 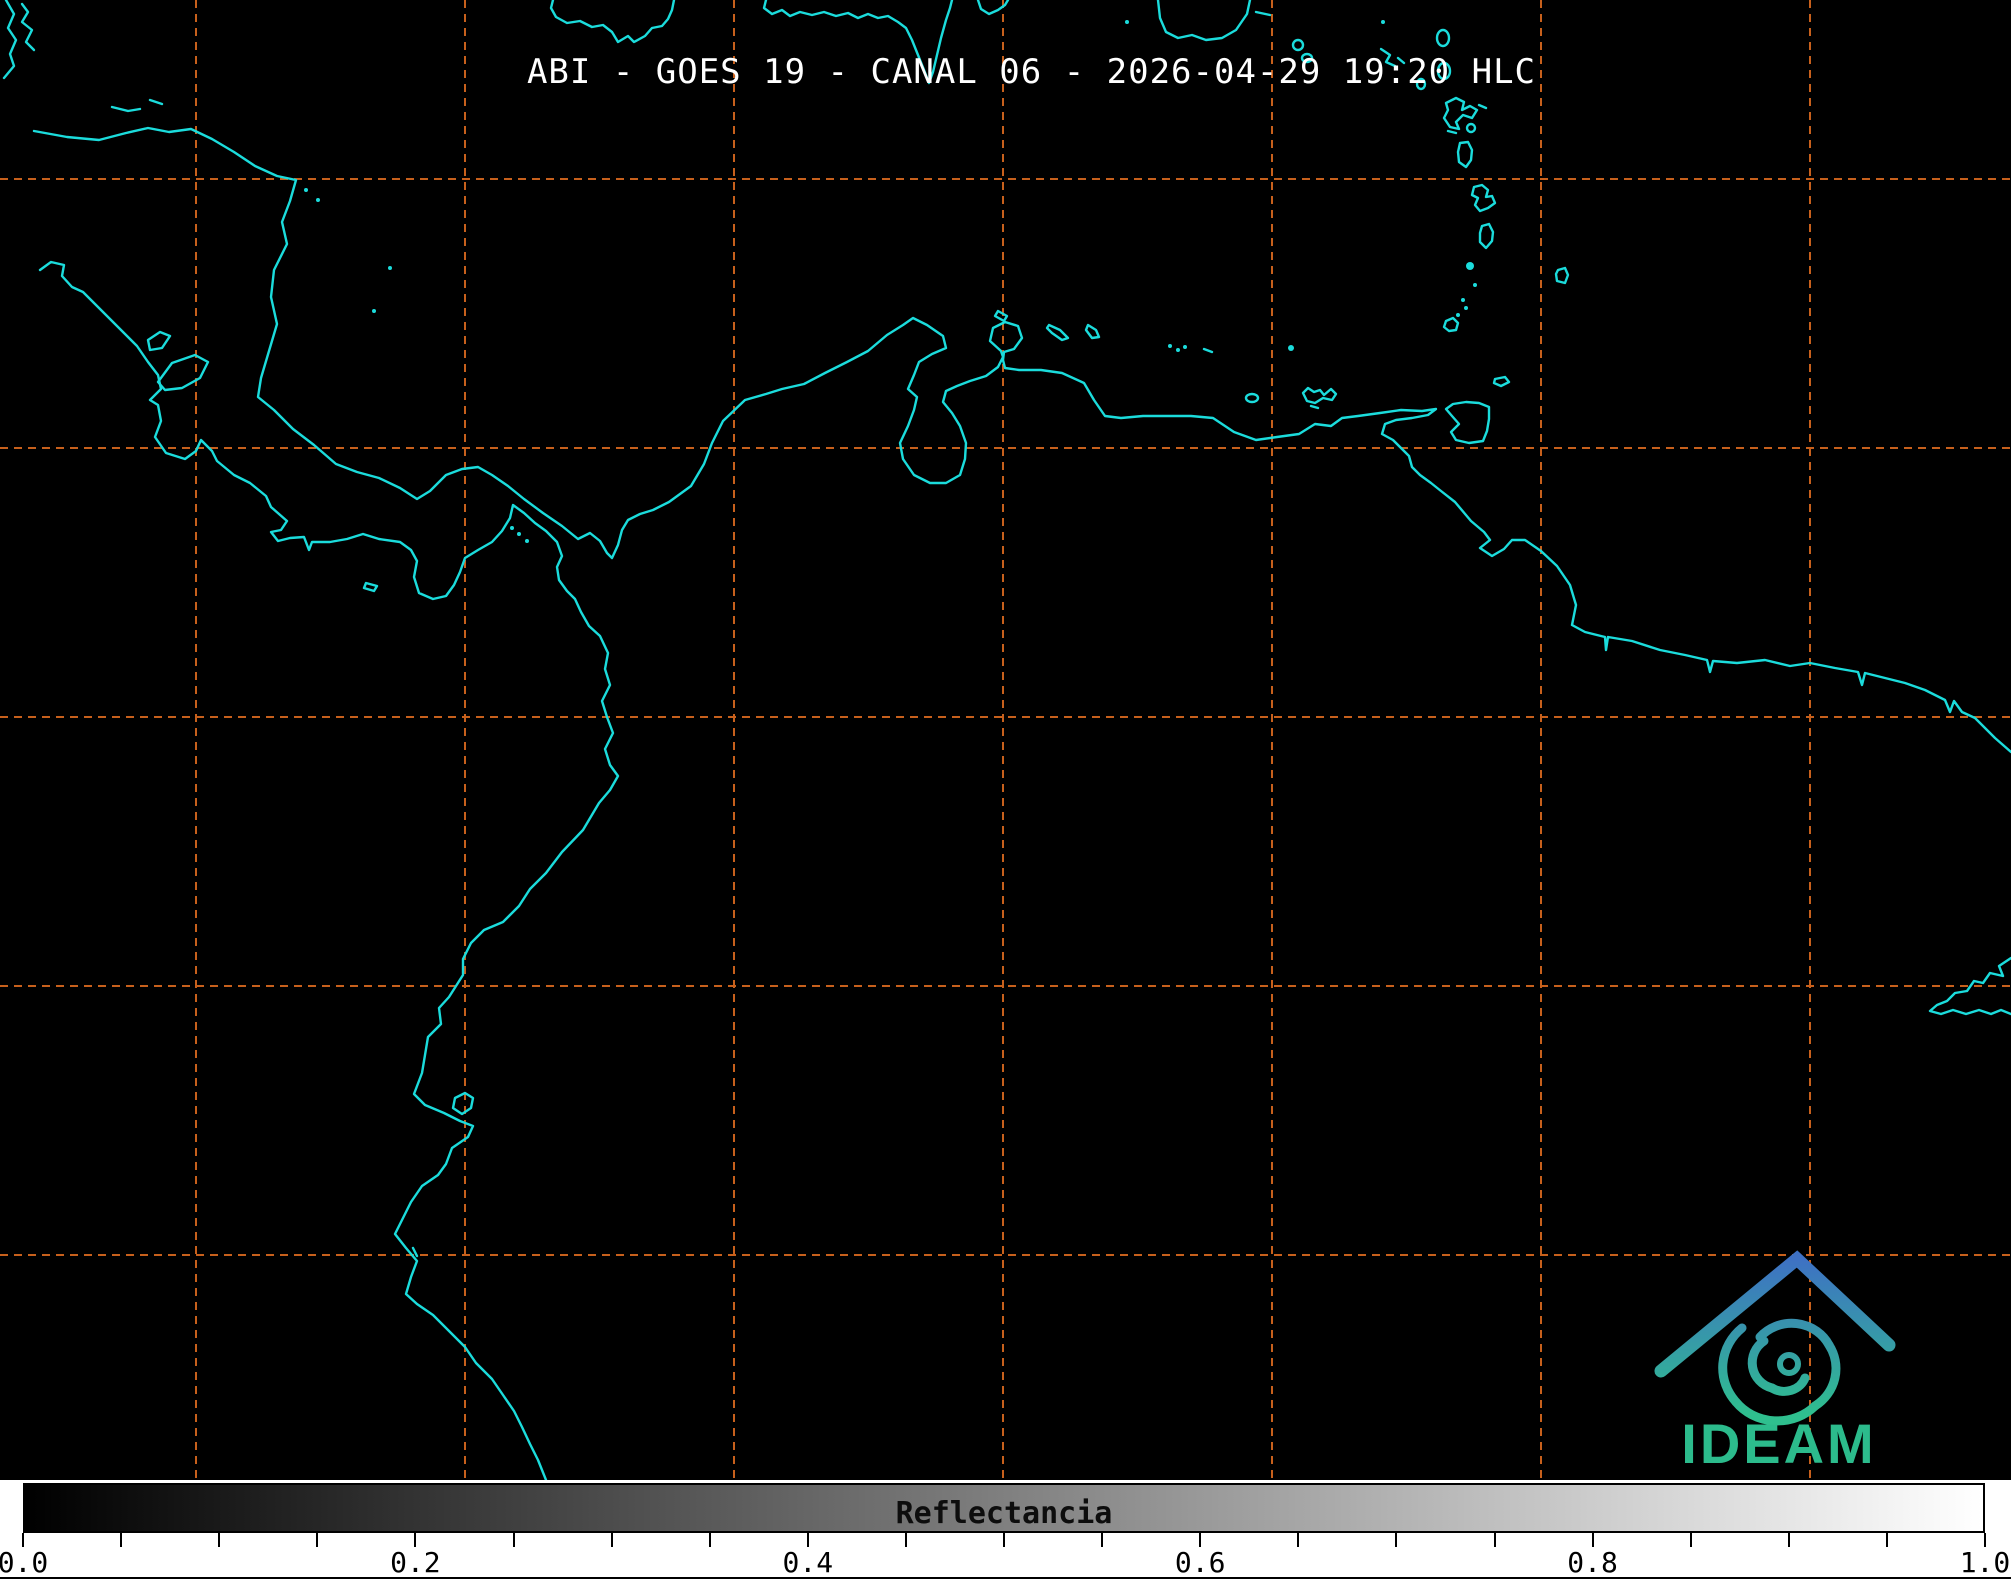 I want to click on ideam-logo-text: IDEAM, so click(x=1778, y=1443).